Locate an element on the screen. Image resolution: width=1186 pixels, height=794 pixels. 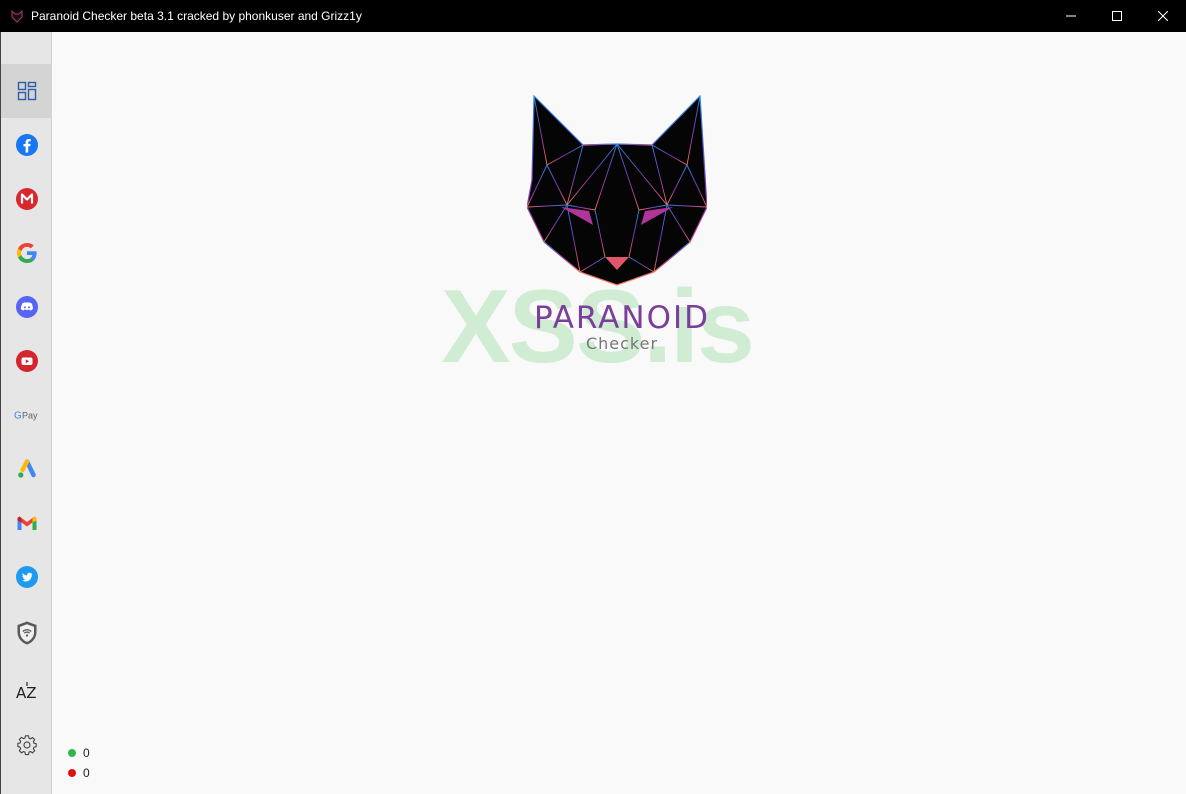
google-icon is located at coordinates (26, 253).